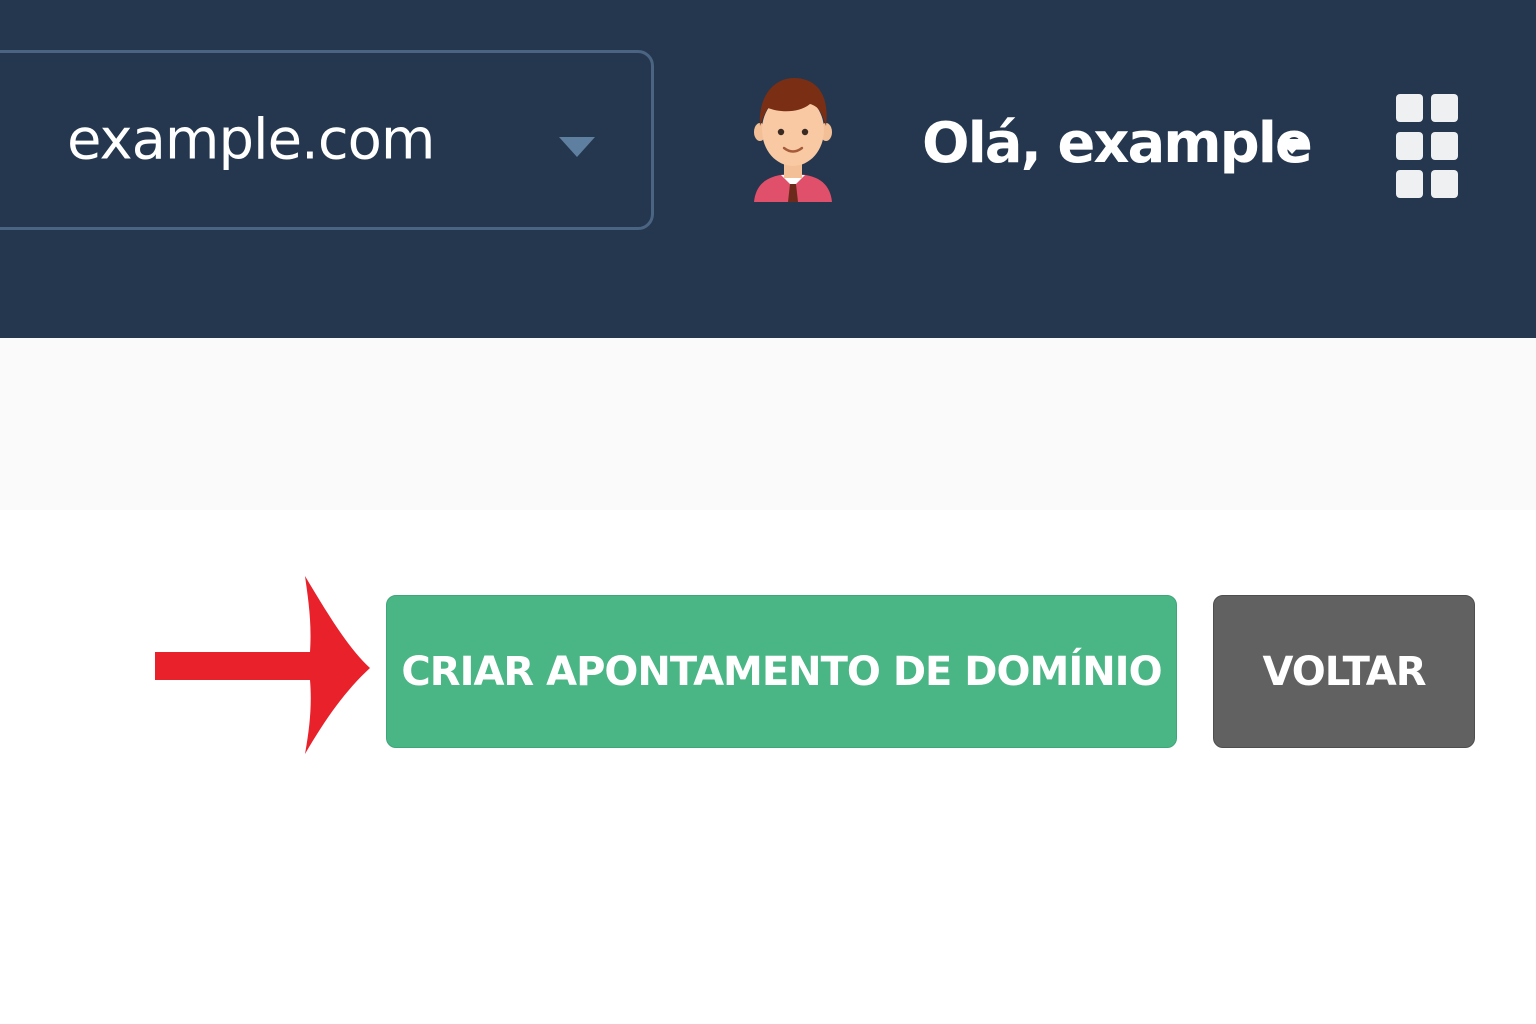 The height and width of the screenshot is (1024, 1536). Describe the element at coordinates (251, 140) in the screenshot. I see `domain-select-value: example.com` at that location.